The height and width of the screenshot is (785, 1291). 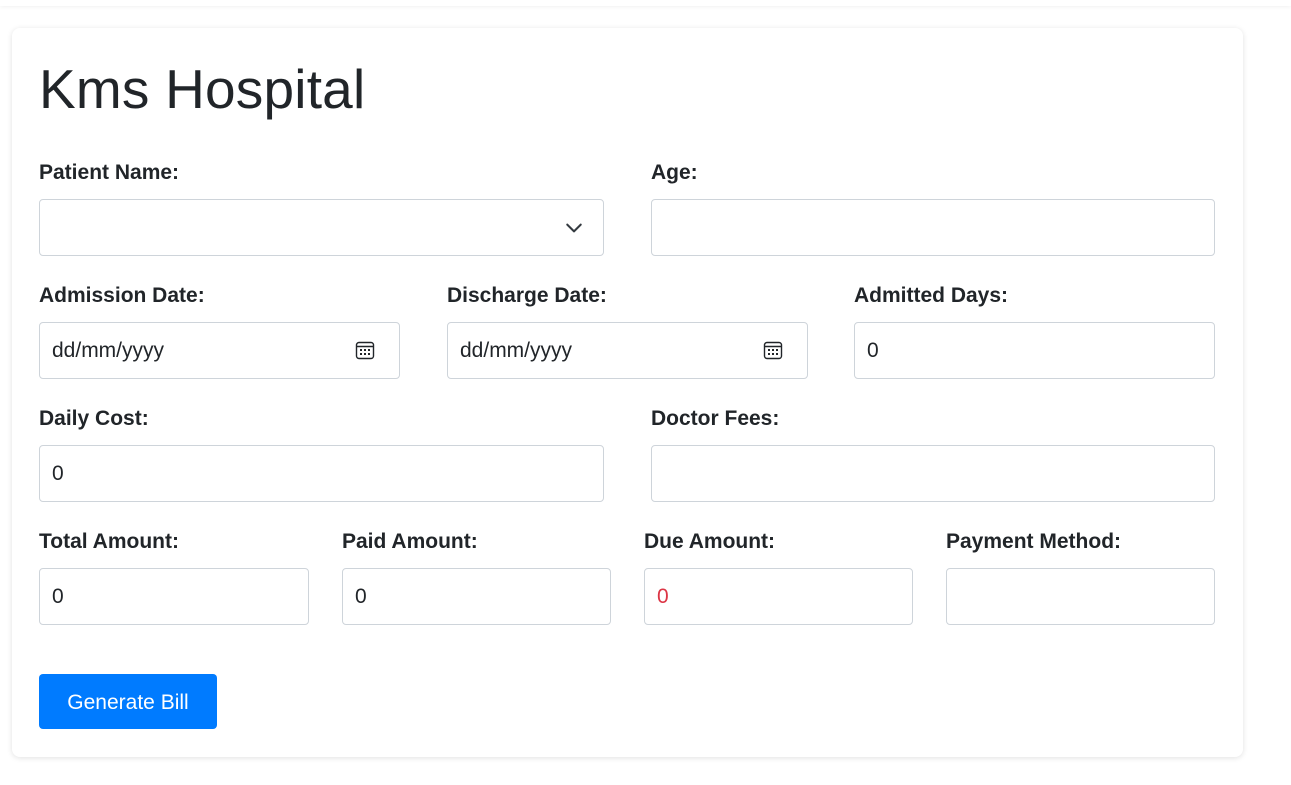 What do you see at coordinates (873, 350) in the screenshot?
I see `admitted-days-value: 0` at bounding box center [873, 350].